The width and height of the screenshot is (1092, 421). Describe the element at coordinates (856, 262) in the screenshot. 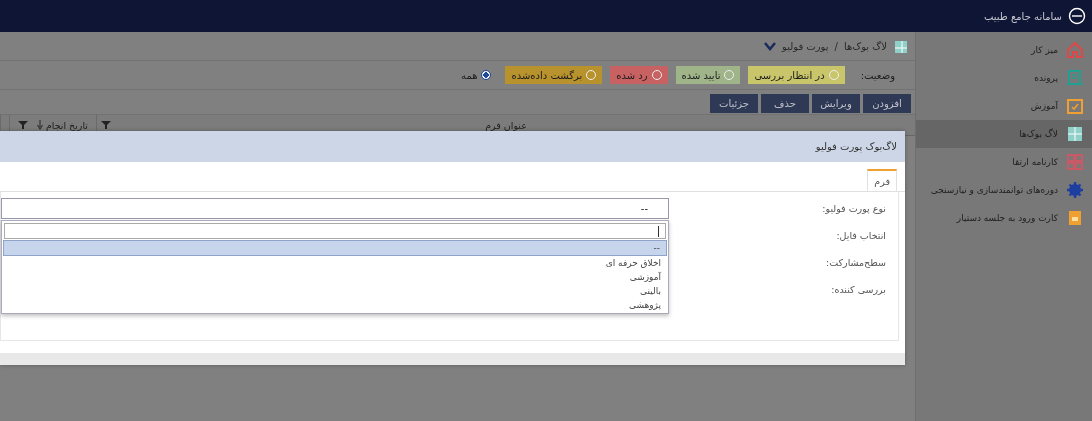

I see `field-label: سطح‌مشارکت:` at that location.